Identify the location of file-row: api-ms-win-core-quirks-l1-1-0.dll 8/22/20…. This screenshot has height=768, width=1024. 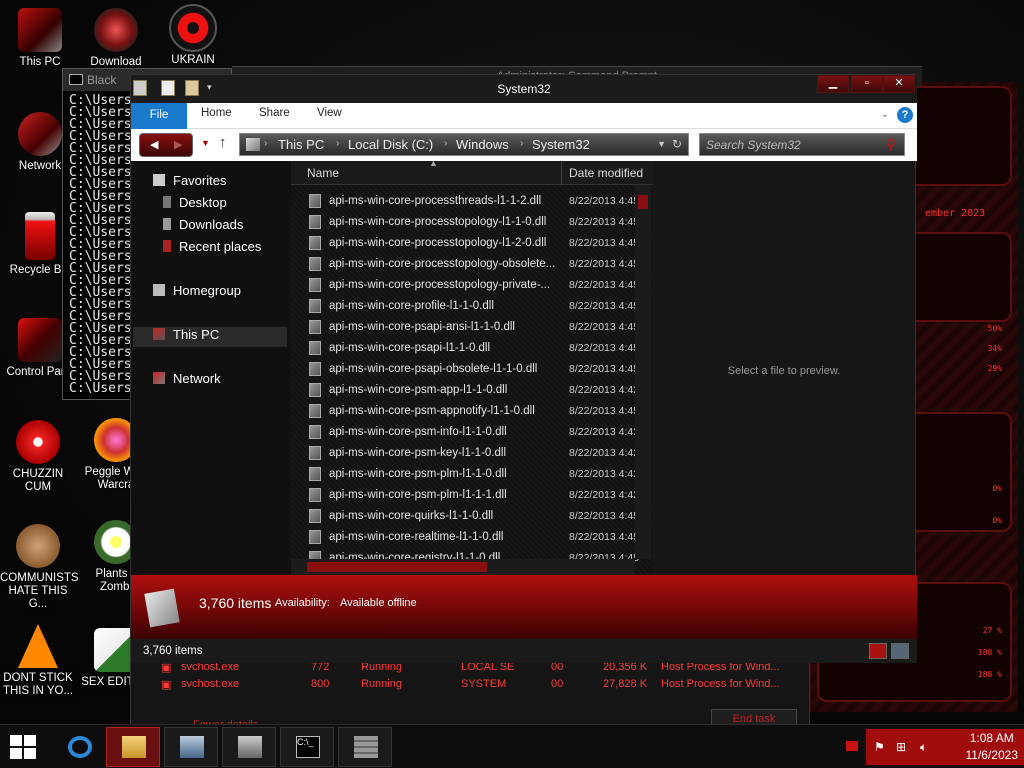
(474, 516).